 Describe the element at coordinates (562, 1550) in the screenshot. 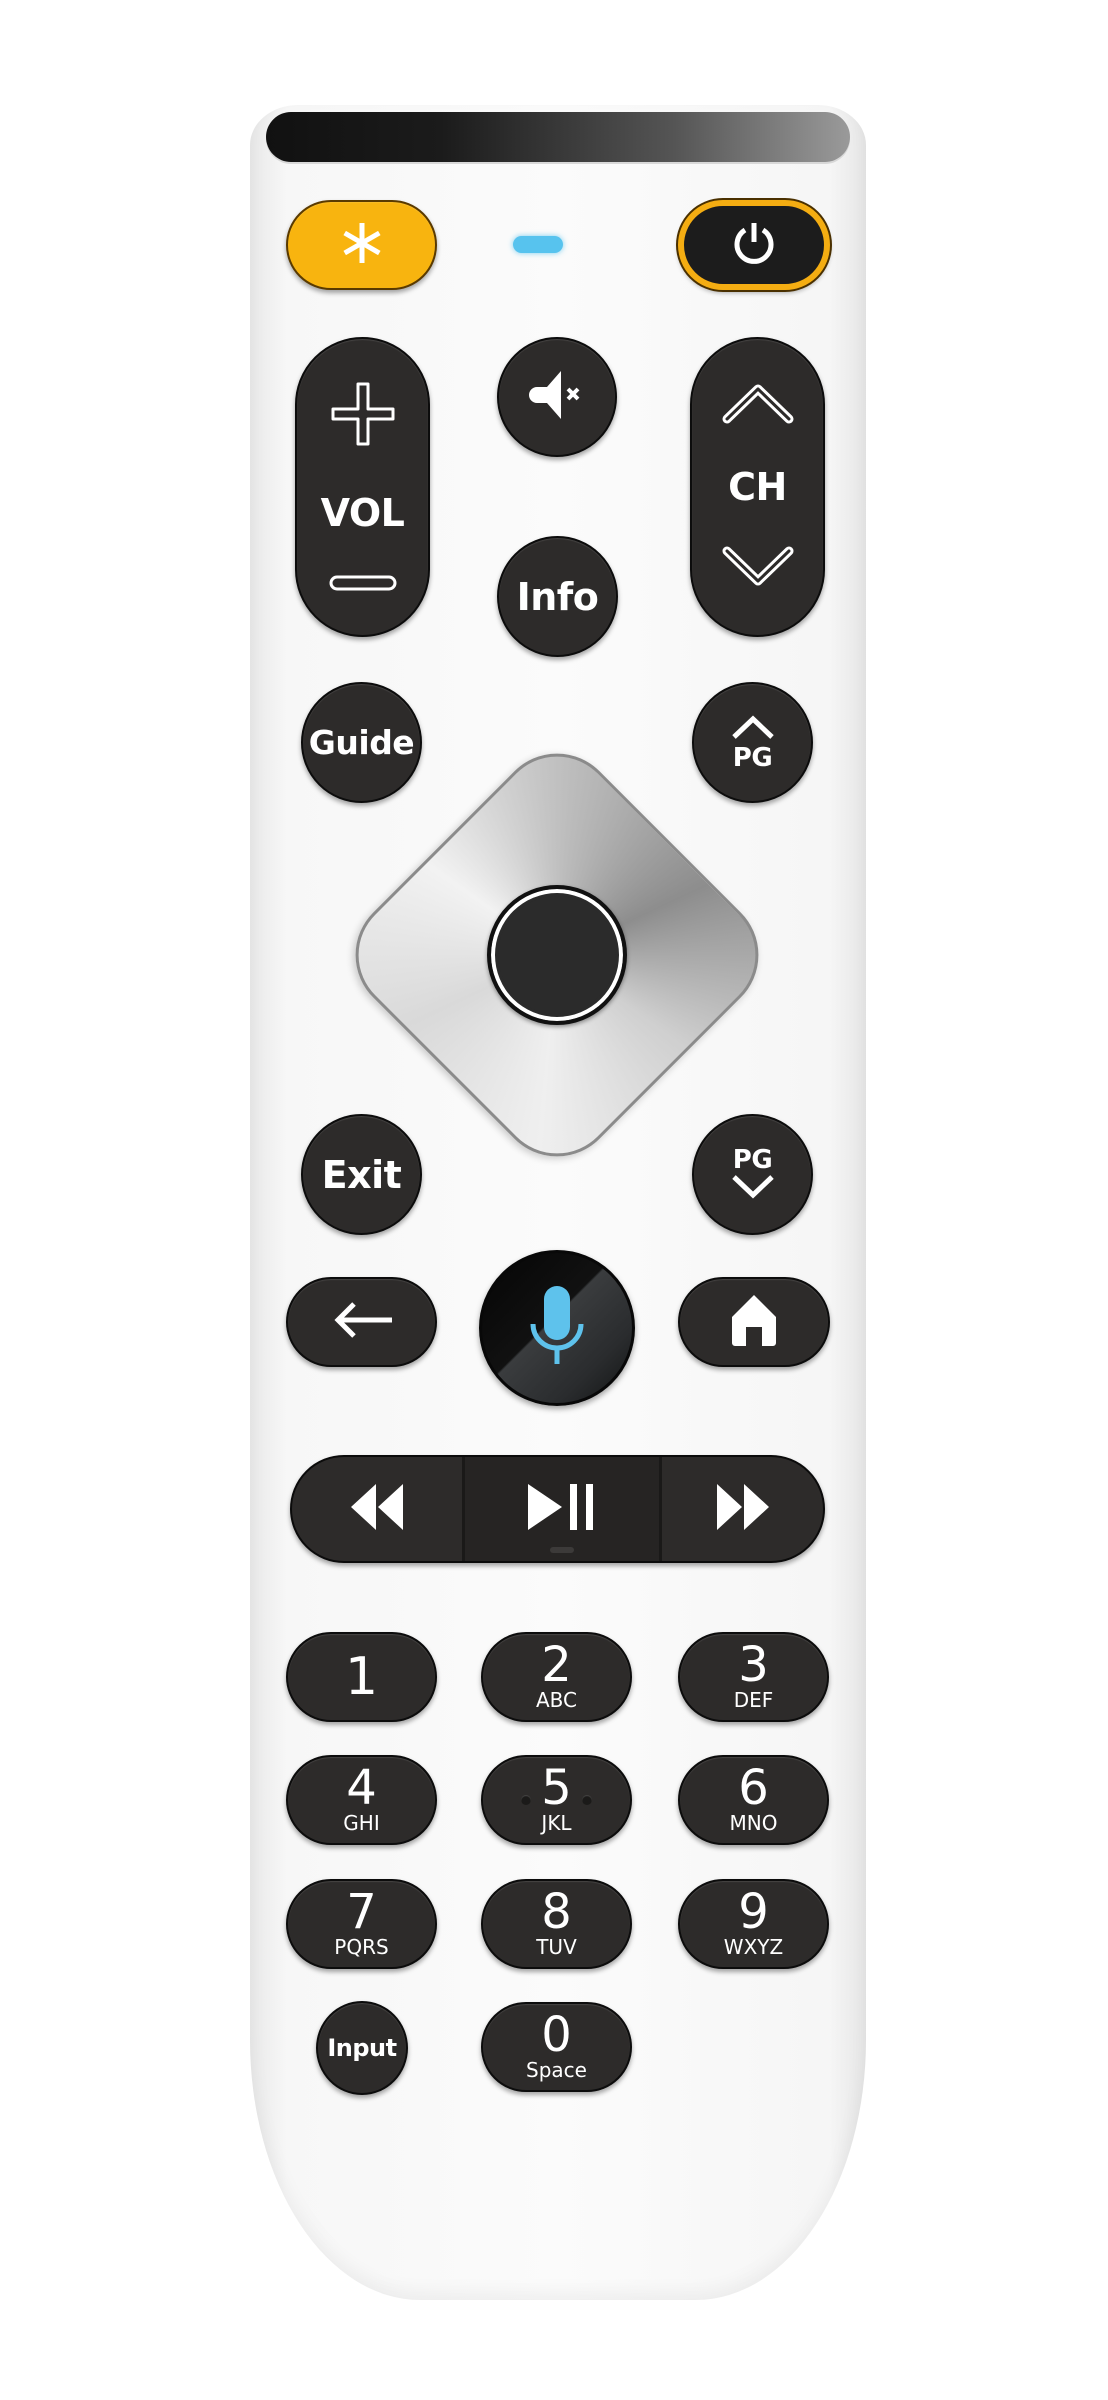

I see `tactile-nub` at that location.